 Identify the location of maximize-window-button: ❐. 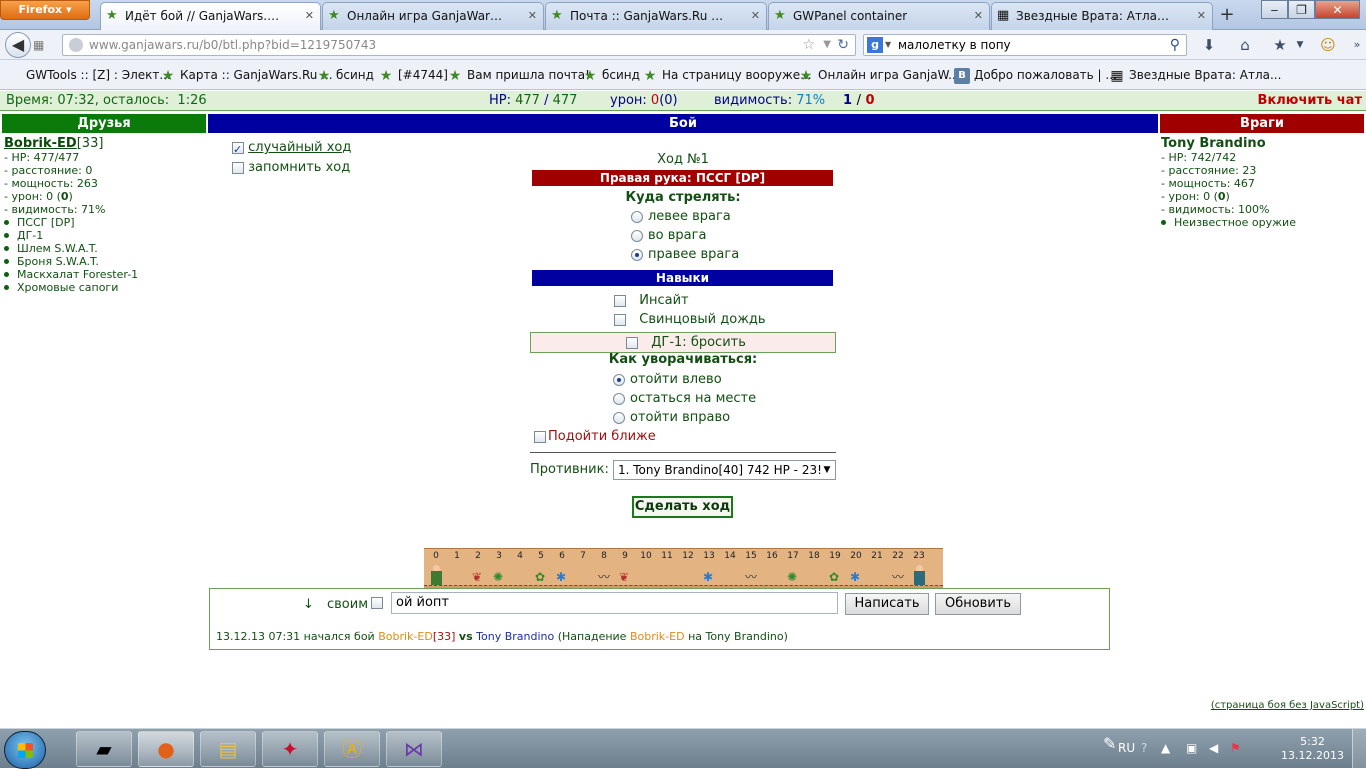
(1301, 9).